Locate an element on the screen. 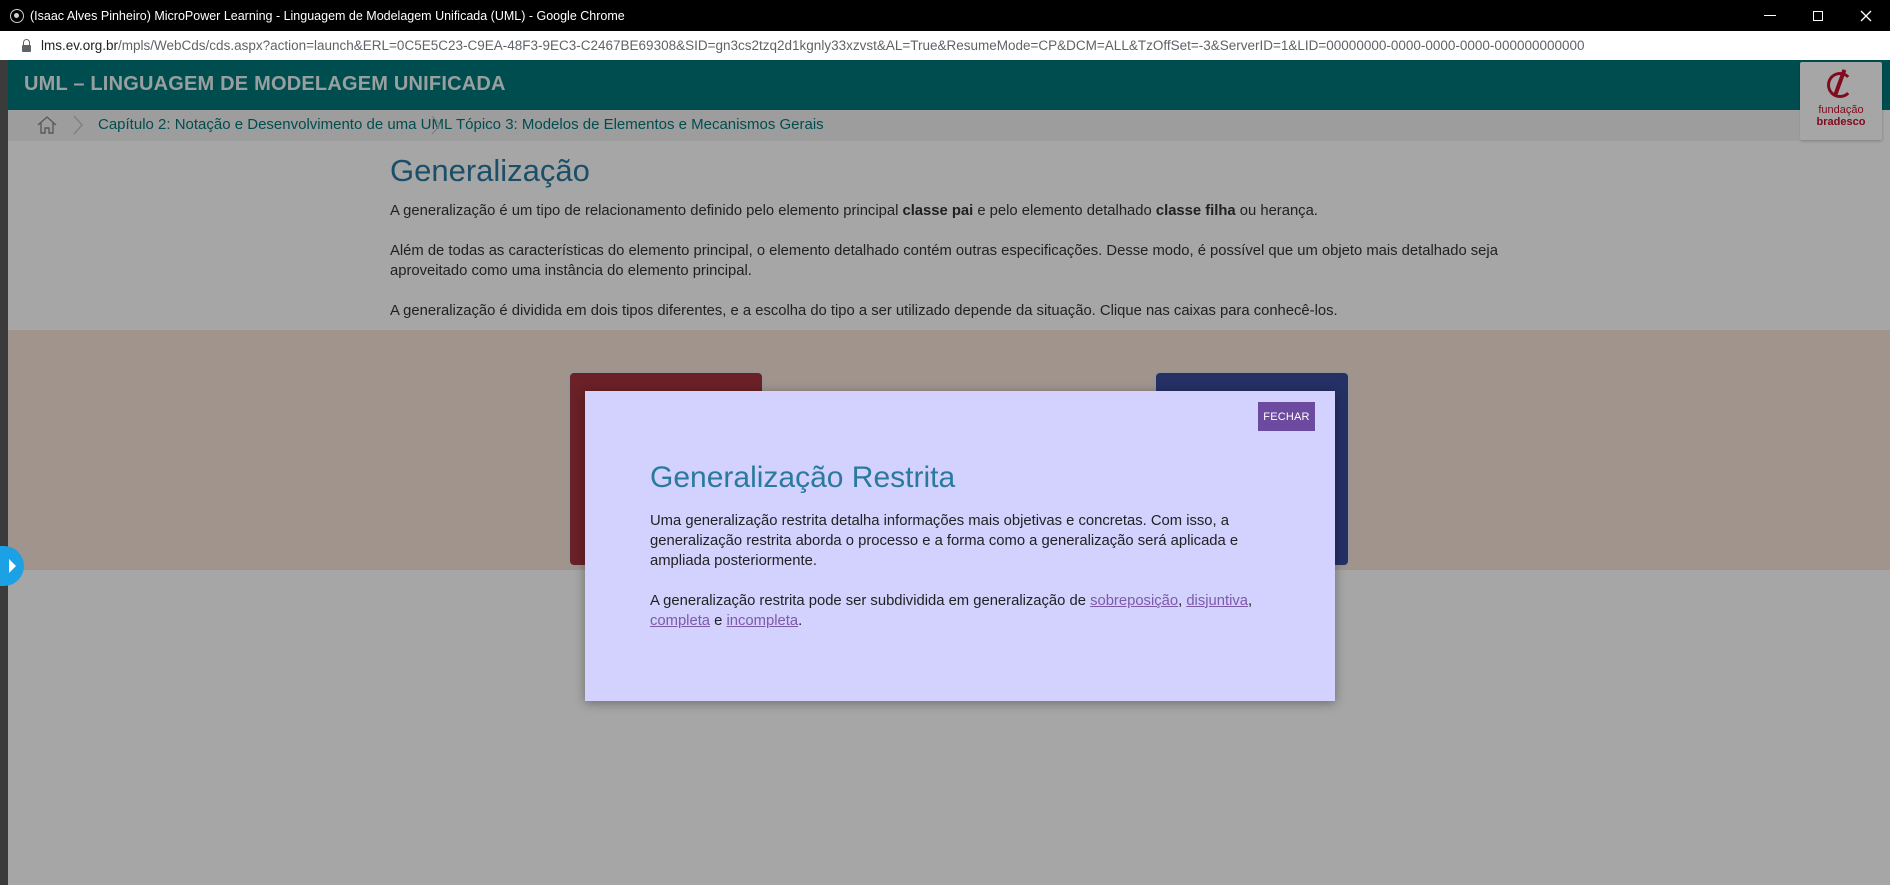 Image resolution: width=1890 pixels, height=885 pixels. left-edge-strip is located at coordinates (4, 472).